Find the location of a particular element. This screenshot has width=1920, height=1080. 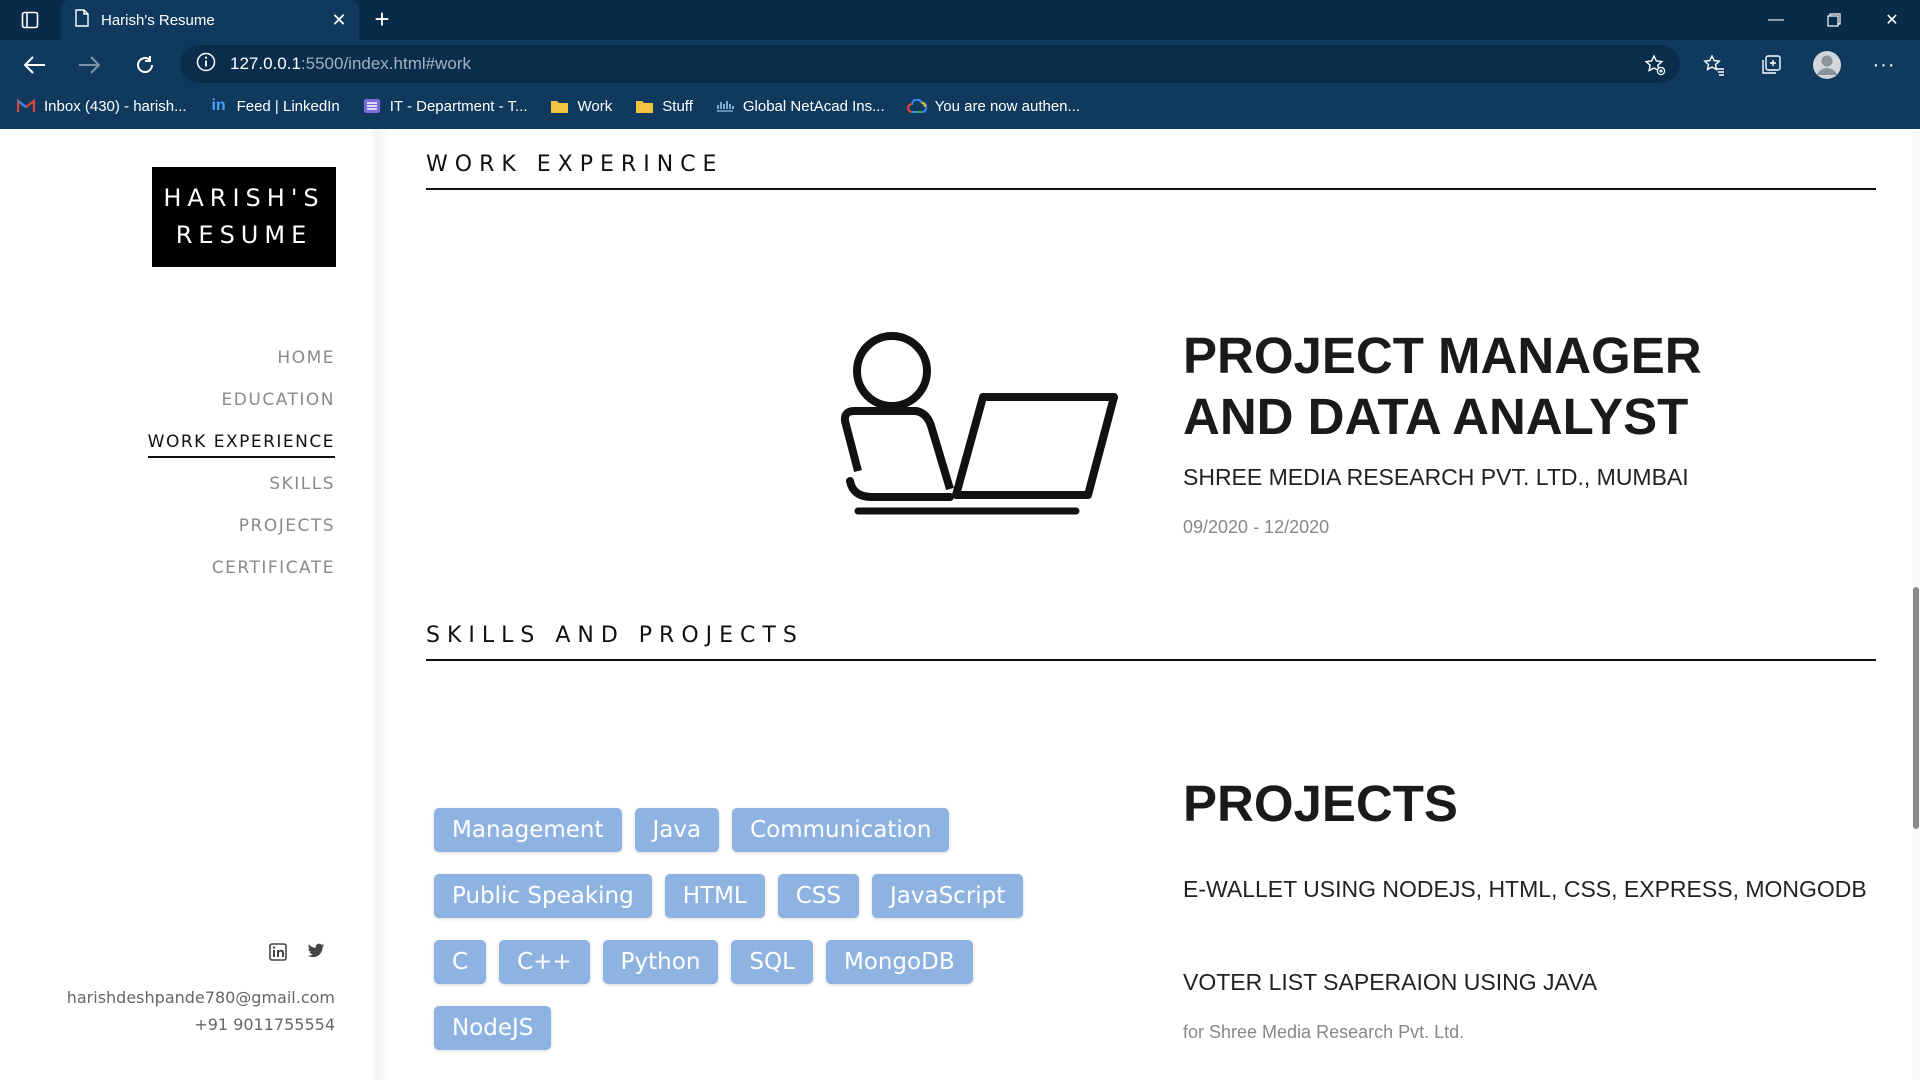

resume-logo: HARISH'S RESUME is located at coordinates (244, 217).